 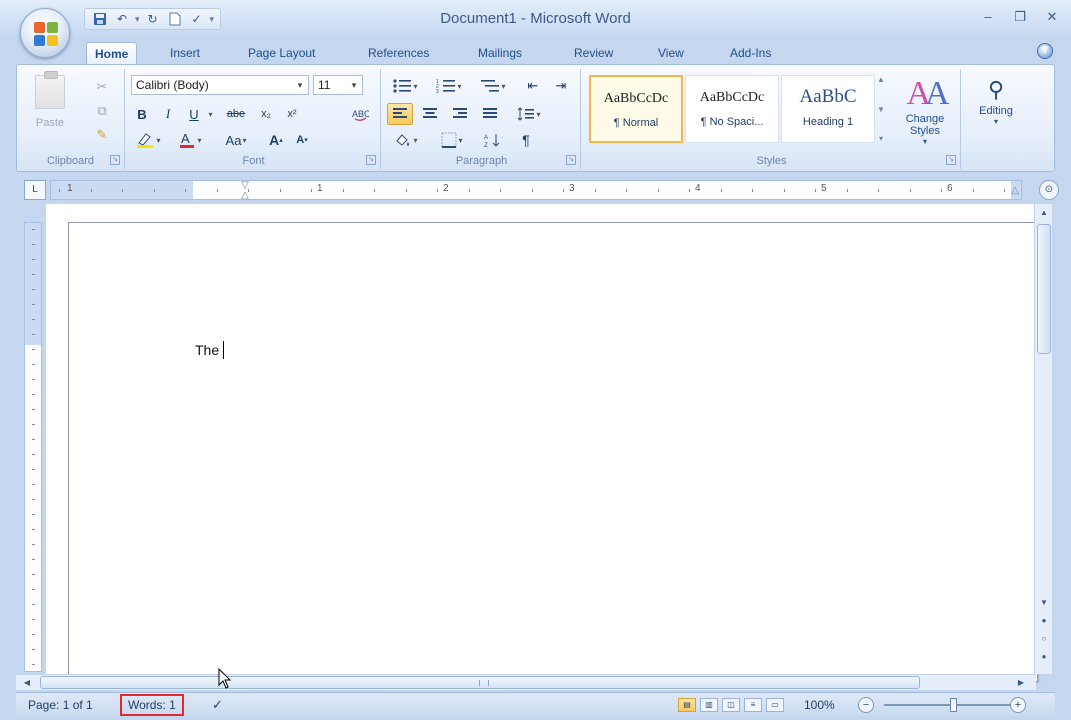 I want to click on bullets-button: ▾, so click(x=405, y=86).